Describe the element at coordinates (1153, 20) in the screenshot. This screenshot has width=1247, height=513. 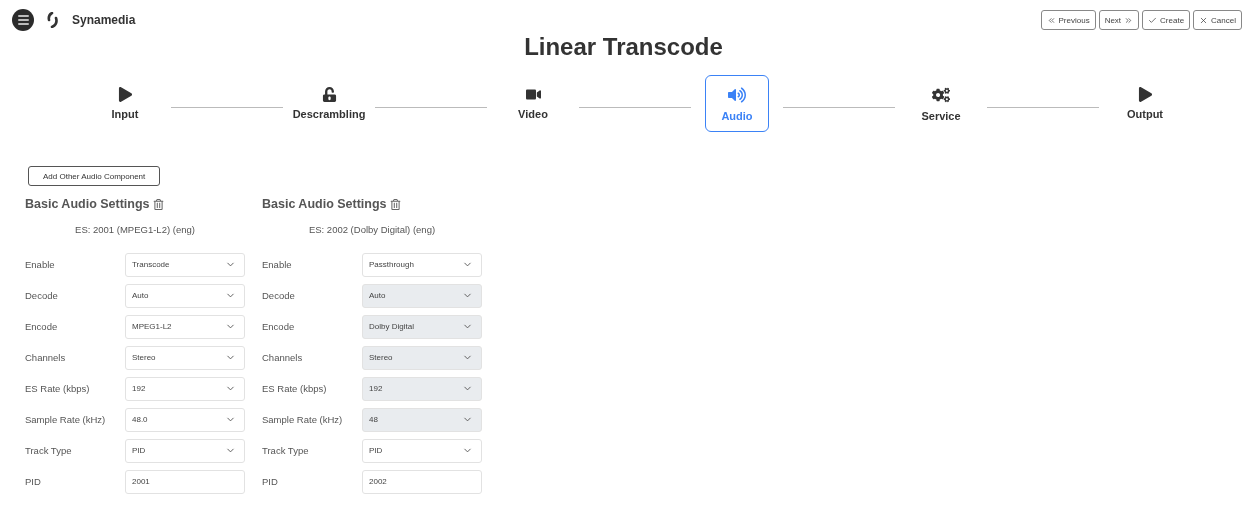
I see `check-icon` at that location.